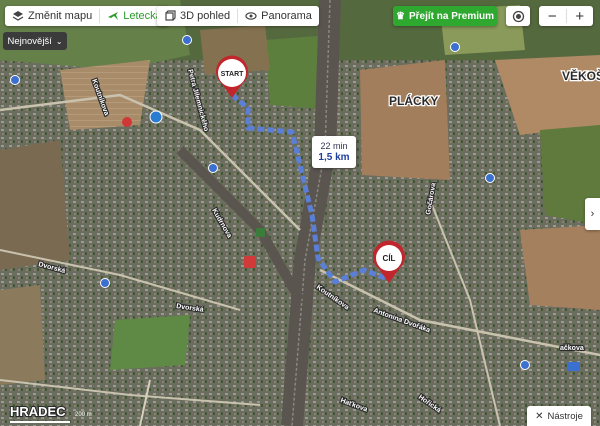  I want to click on premium-label: Přejít na Premium, so click(451, 16).